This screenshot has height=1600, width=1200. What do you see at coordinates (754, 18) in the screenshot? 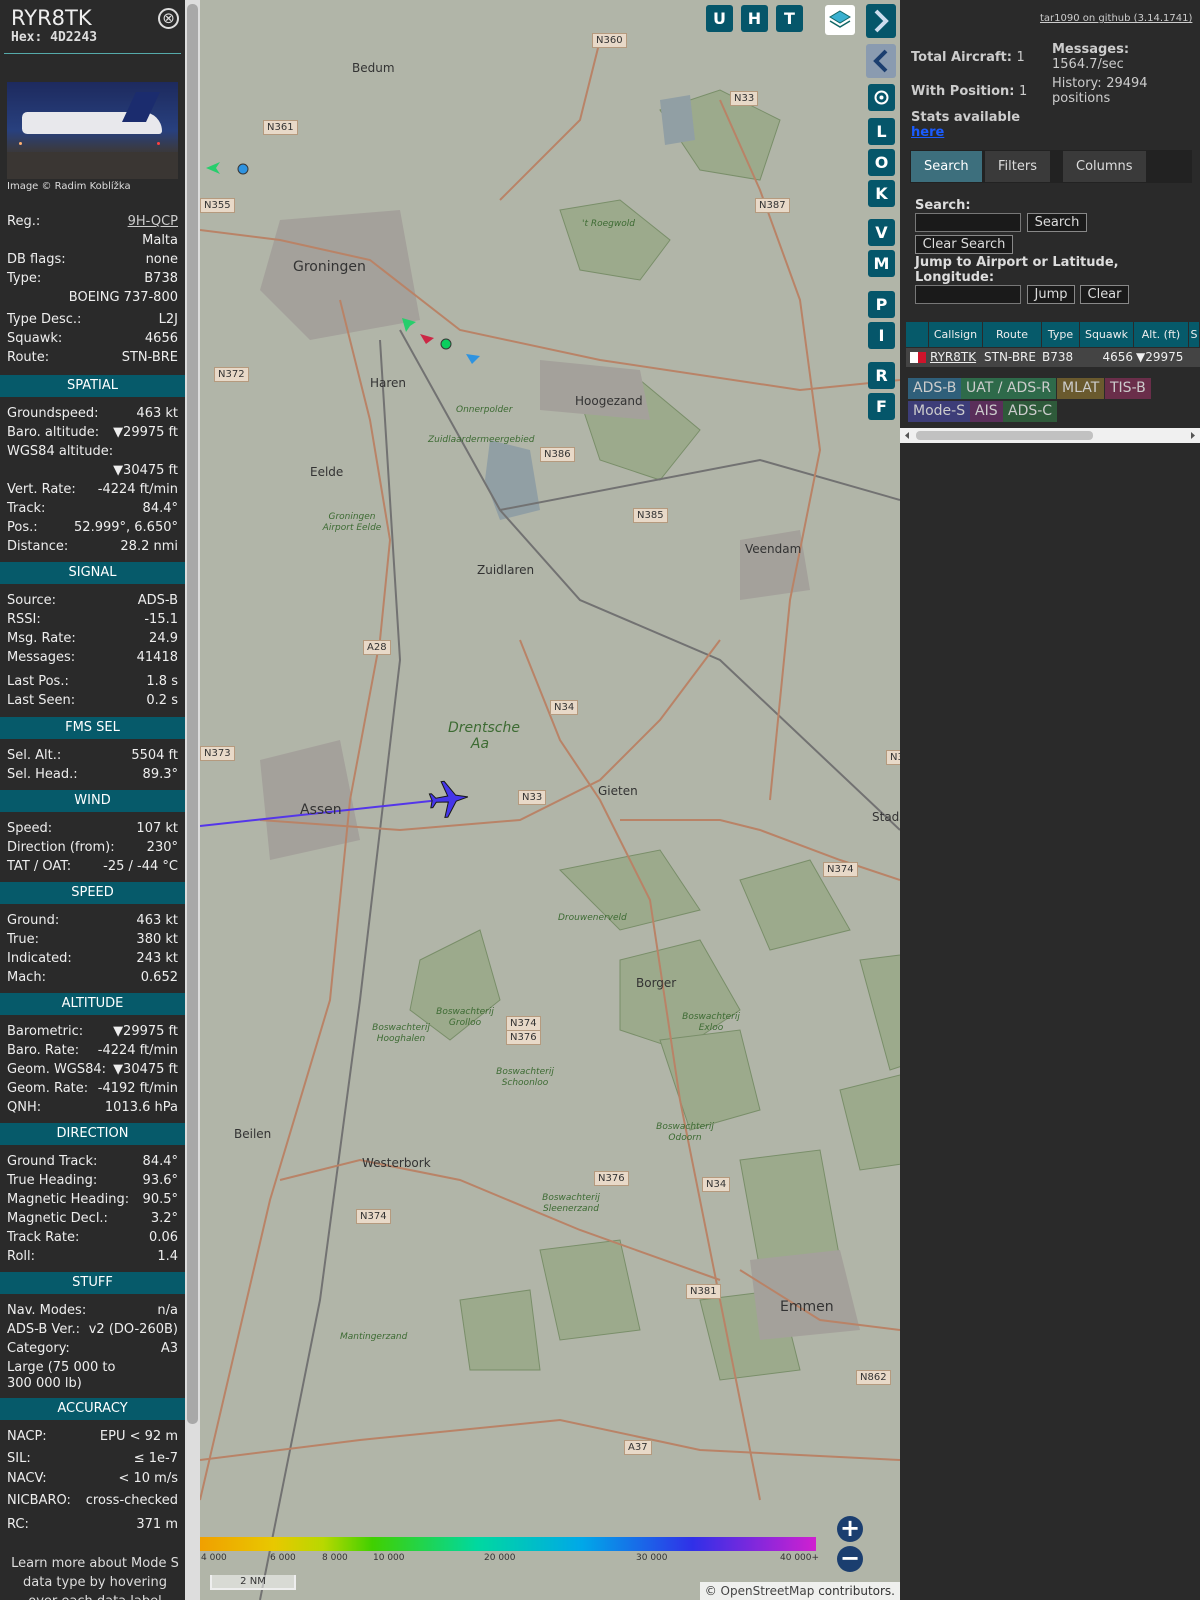
I see `toolbar-h-button: H` at bounding box center [754, 18].